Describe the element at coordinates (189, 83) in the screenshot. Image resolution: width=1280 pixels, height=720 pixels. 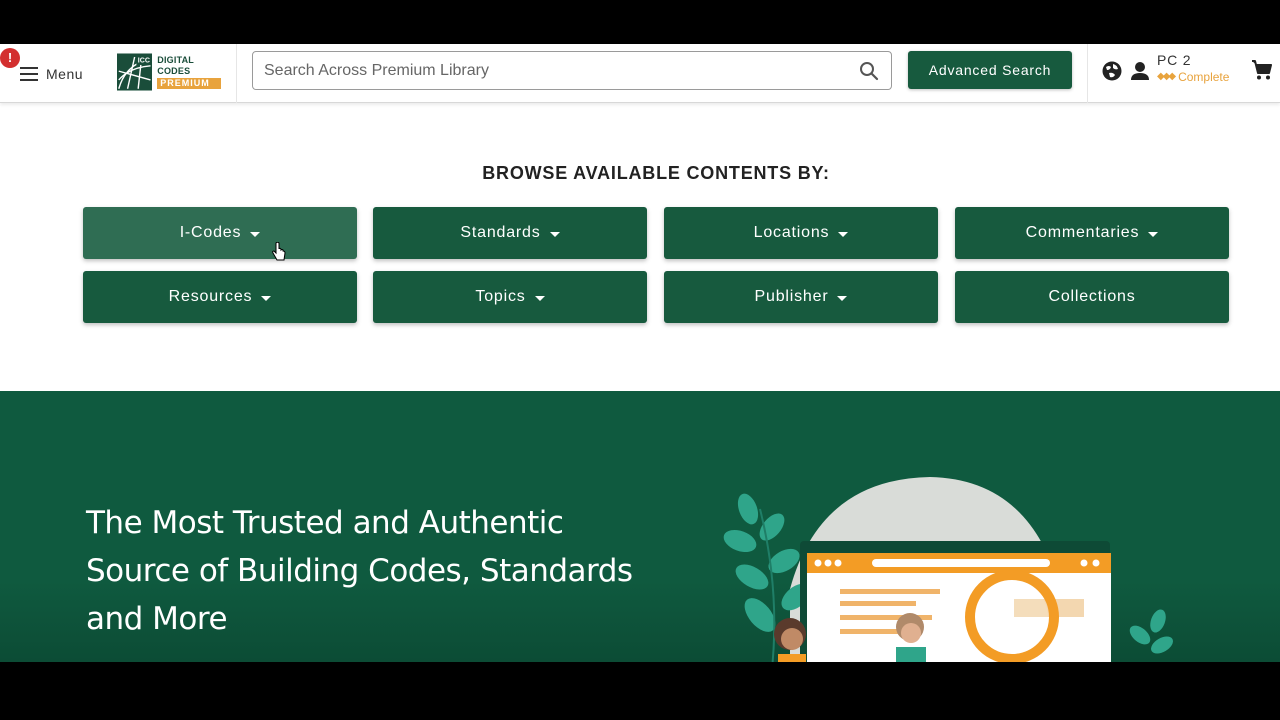
I see `logo-line-2: PREMIUM` at that location.